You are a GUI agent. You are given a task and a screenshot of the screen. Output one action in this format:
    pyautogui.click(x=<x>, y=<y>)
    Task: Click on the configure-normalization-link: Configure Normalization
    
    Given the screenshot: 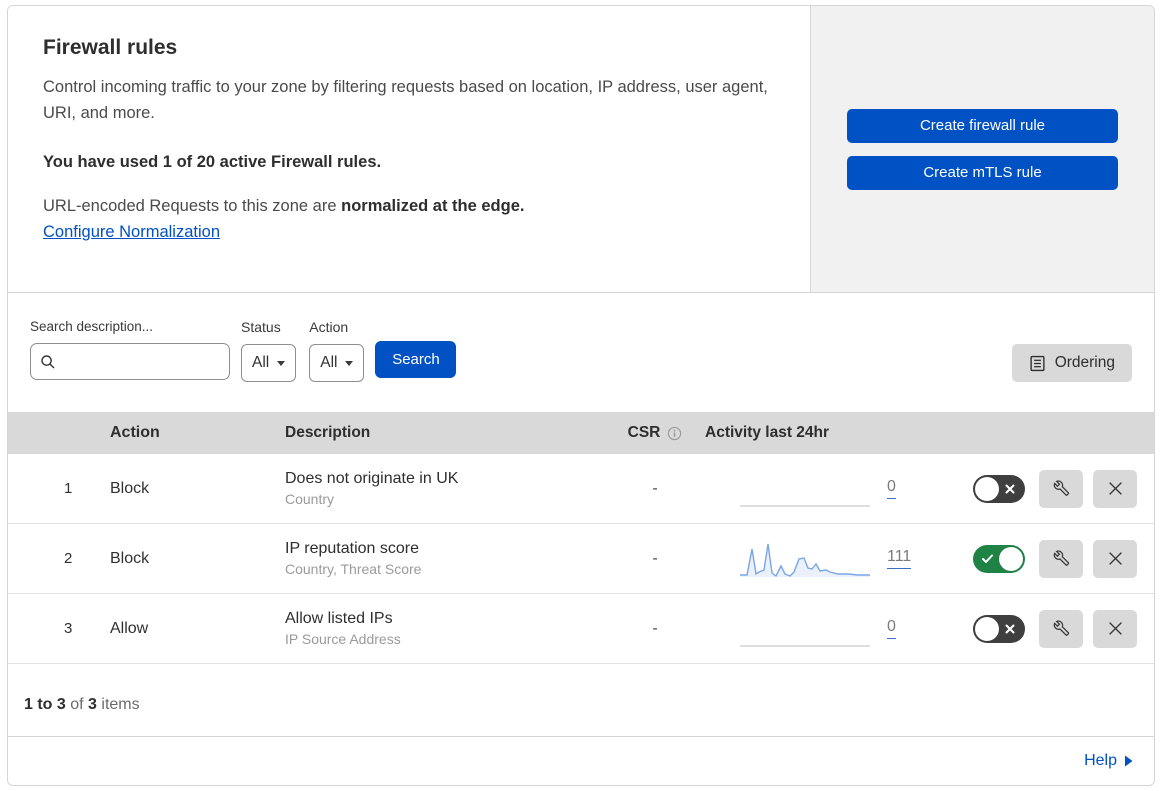 What is the action you would take?
    pyautogui.click(x=131, y=232)
    